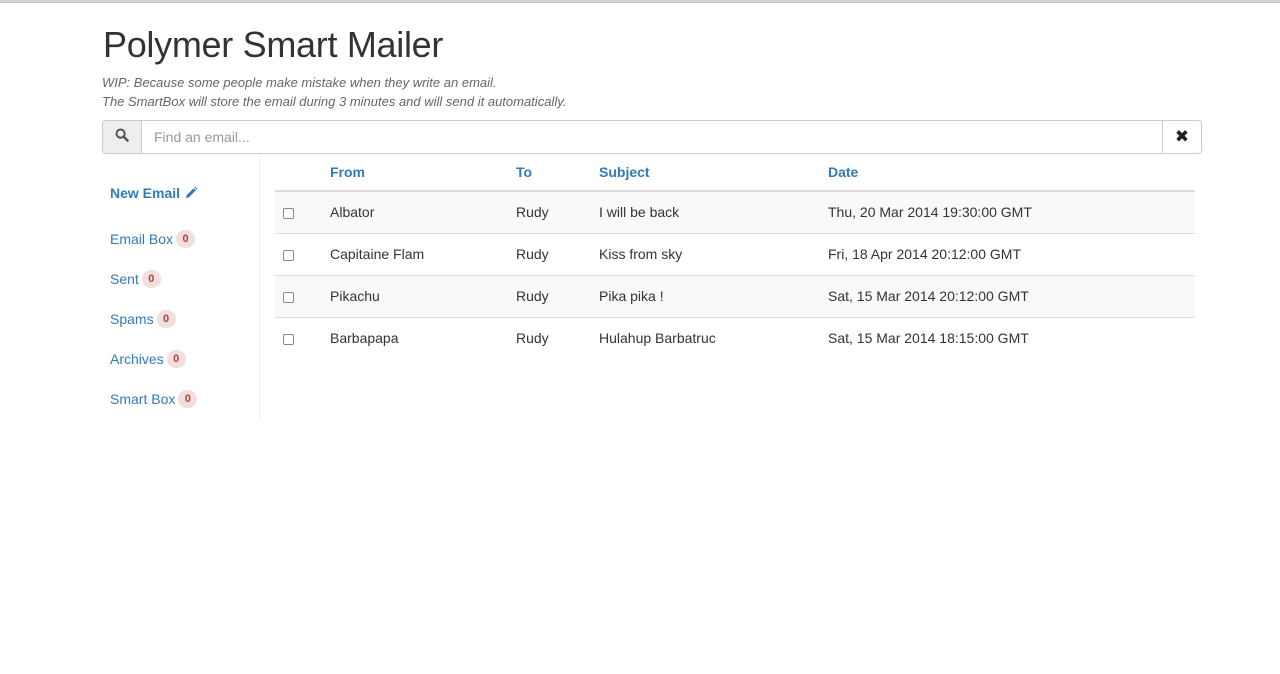 This screenshot has height=674, width=1280. I want to click on sidebar-item-label: Archives, so click(137, 359).